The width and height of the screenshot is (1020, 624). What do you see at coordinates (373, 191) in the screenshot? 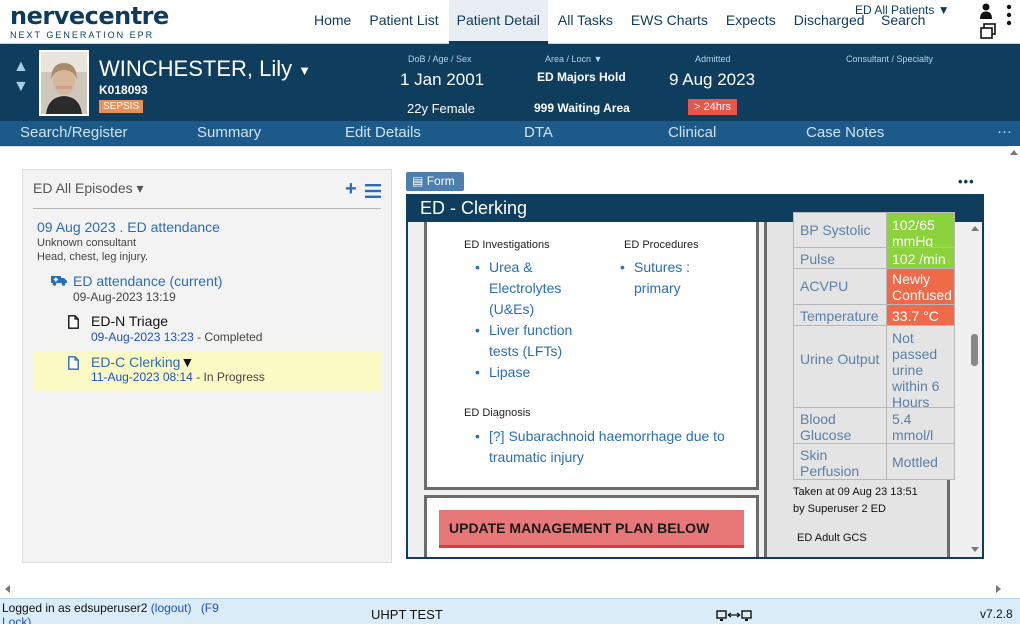
I see `hamburger-menu-icon` at bounding box center [373, 191].